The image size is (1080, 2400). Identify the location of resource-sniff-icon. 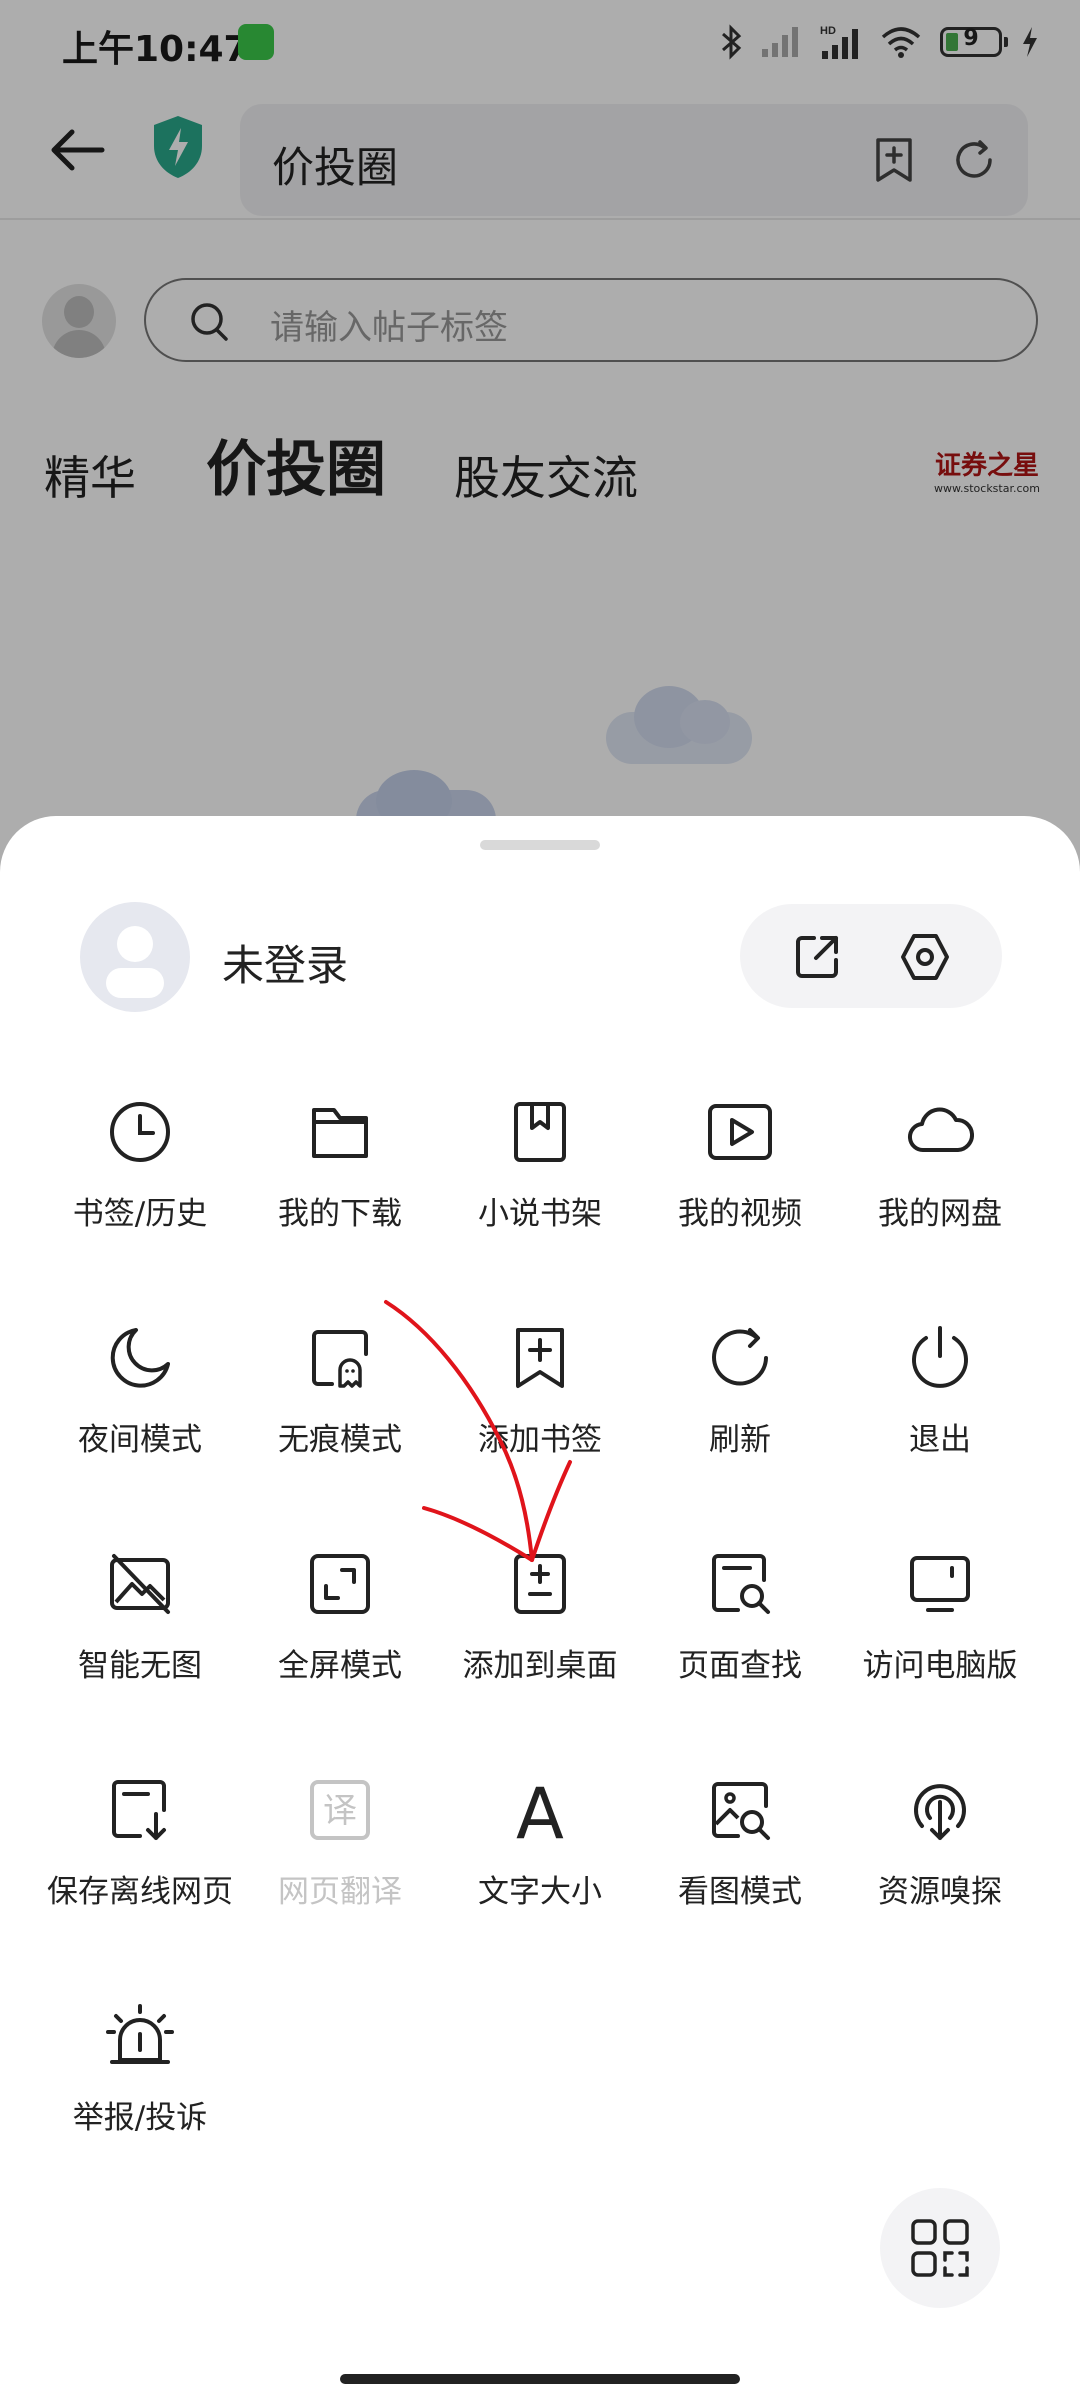
(940, 1810).